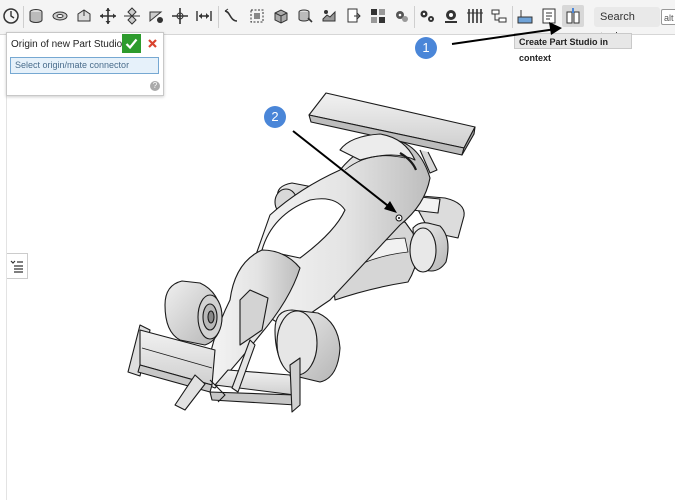 Image resolution: width=675 pixels, height=500 pixels. I want to click on annotation-badge-1: 1, so click(426, 48).